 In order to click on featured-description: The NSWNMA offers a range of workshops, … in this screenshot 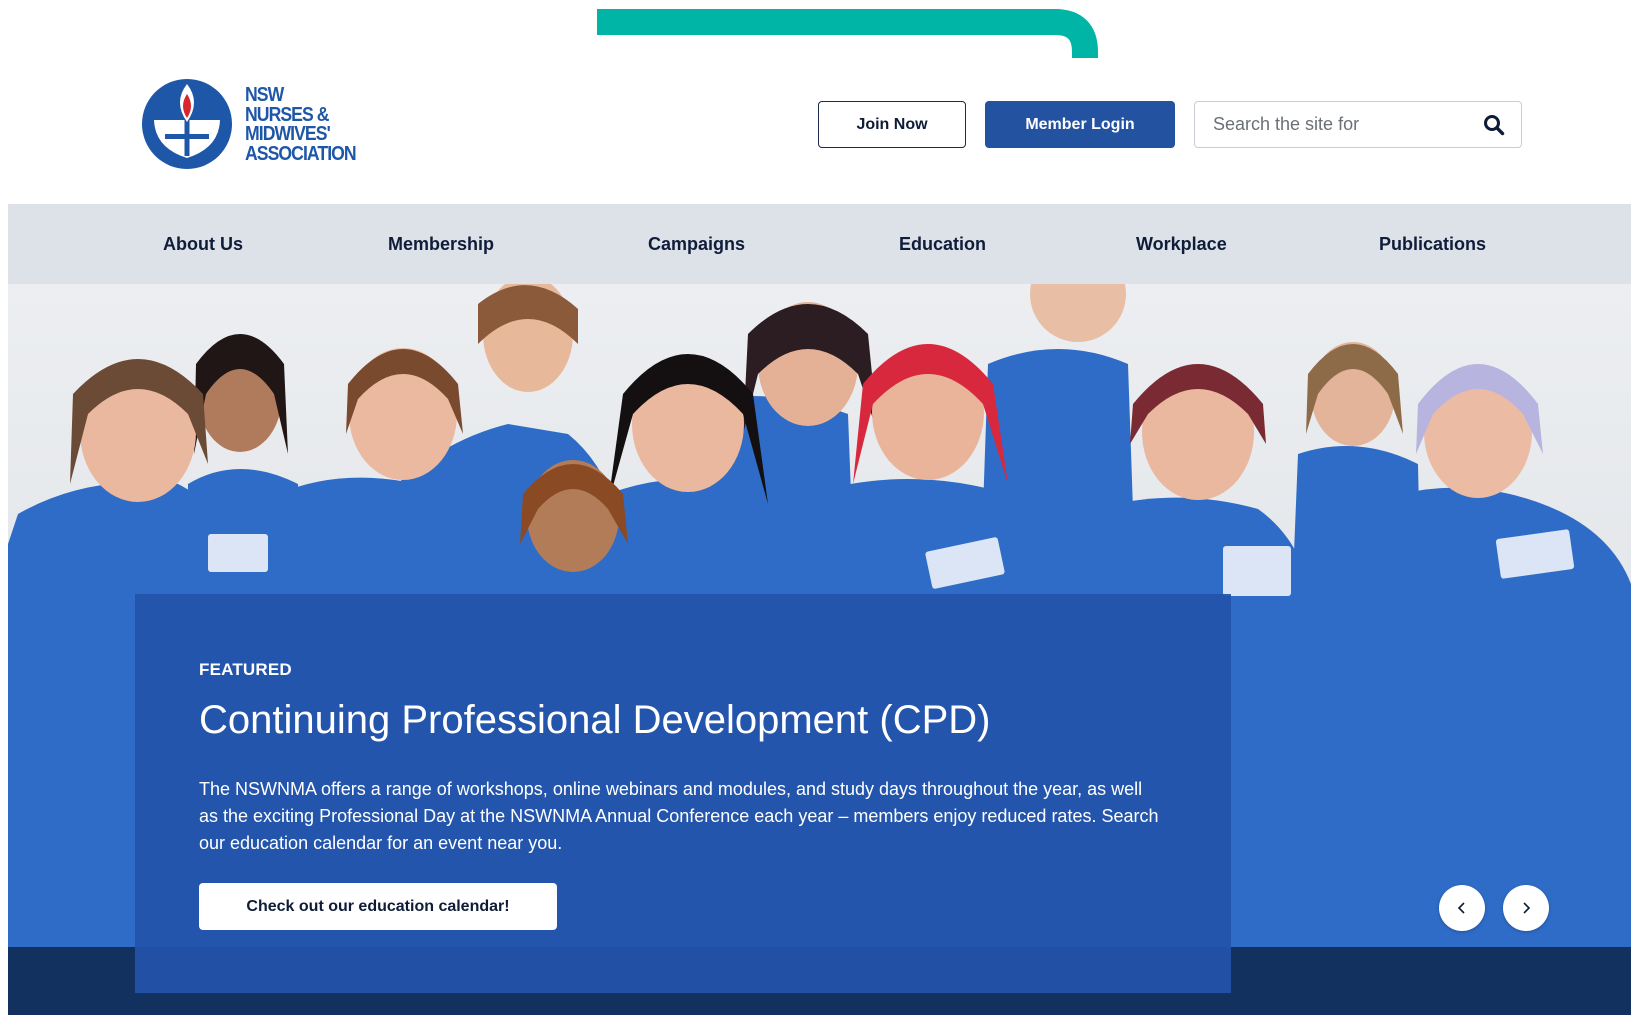, I will do `click(679, 816)`.